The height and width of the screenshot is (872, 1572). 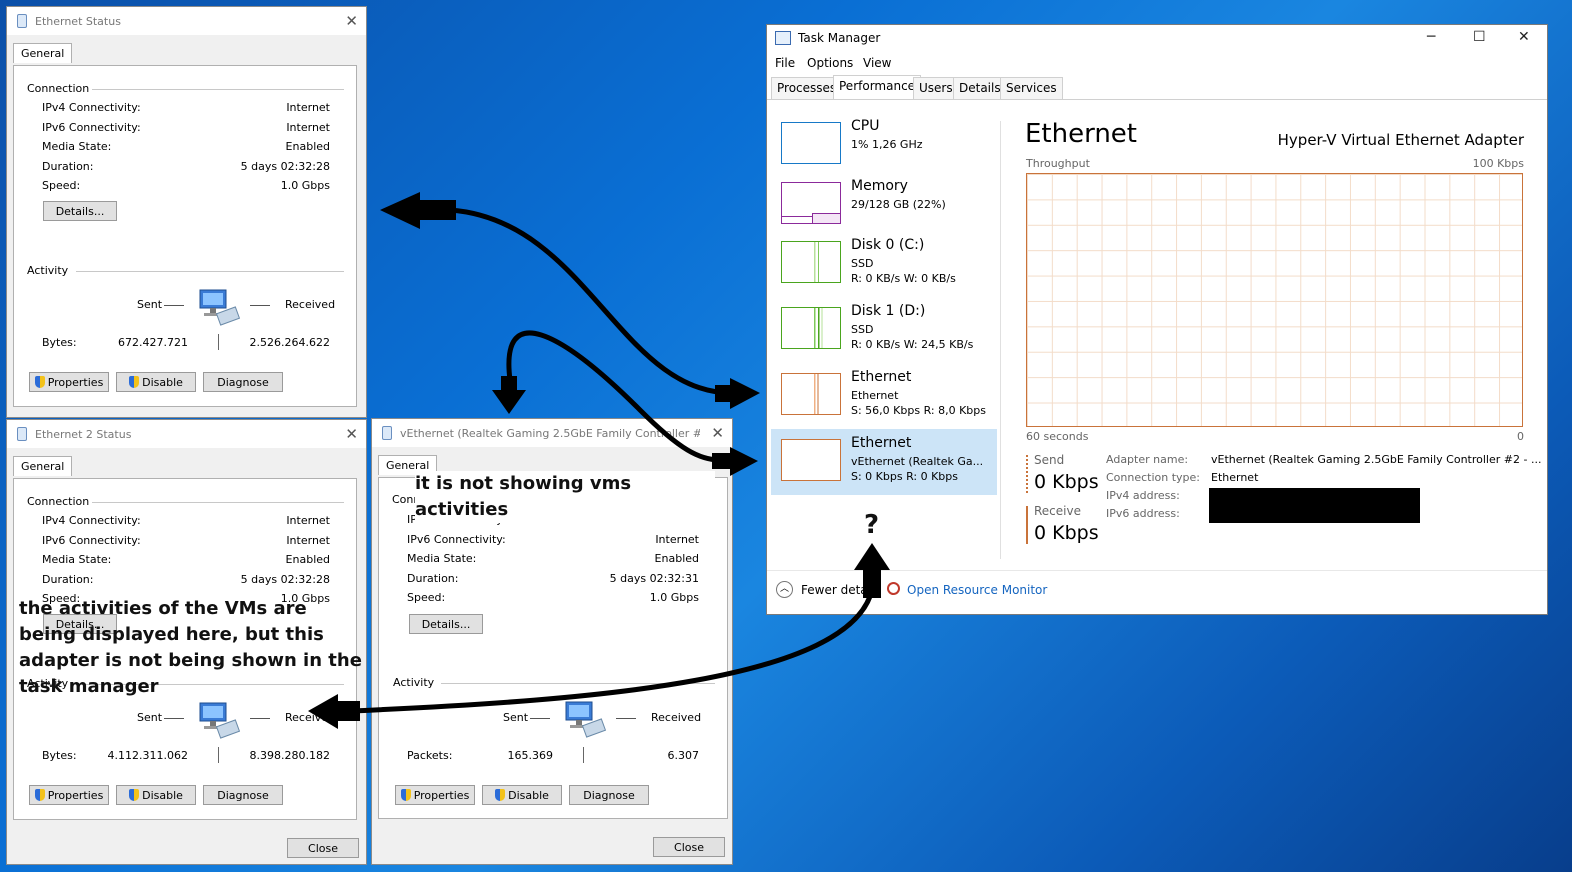 I want to click on vethernet-thumbnail, so click(x=811, y=460).